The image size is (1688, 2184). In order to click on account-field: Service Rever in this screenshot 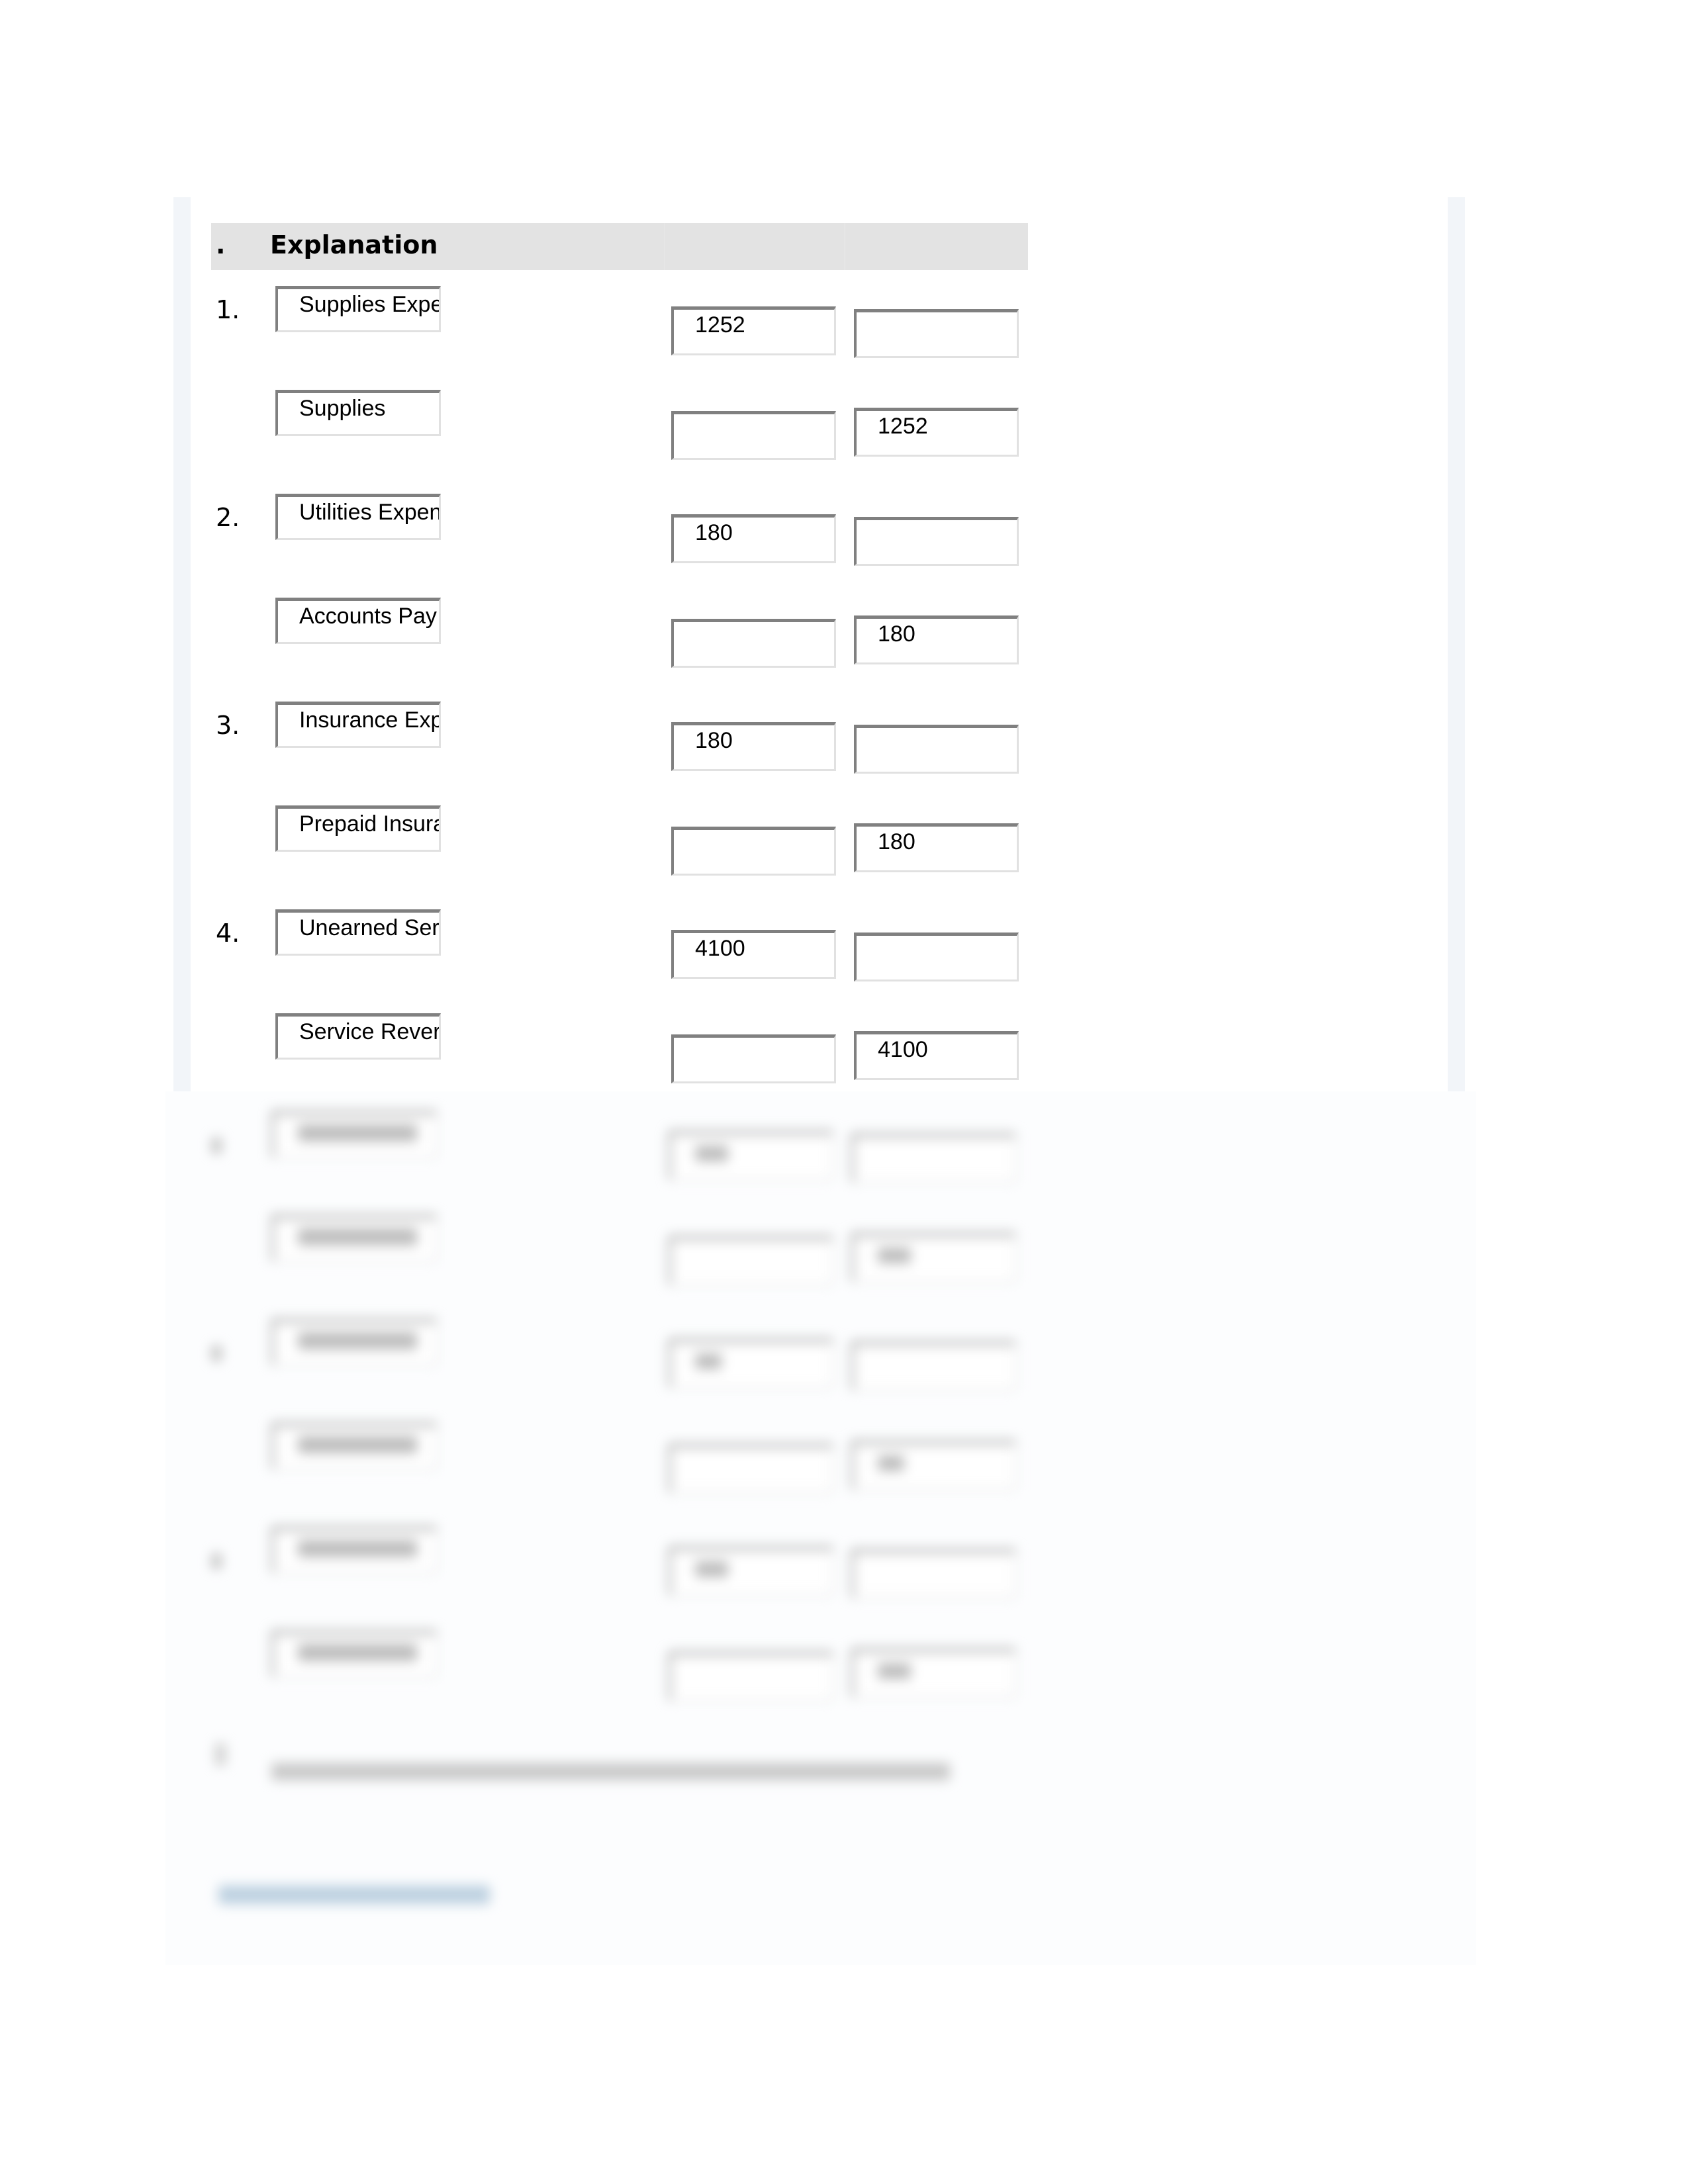, I will do `click(358, 1036)`.